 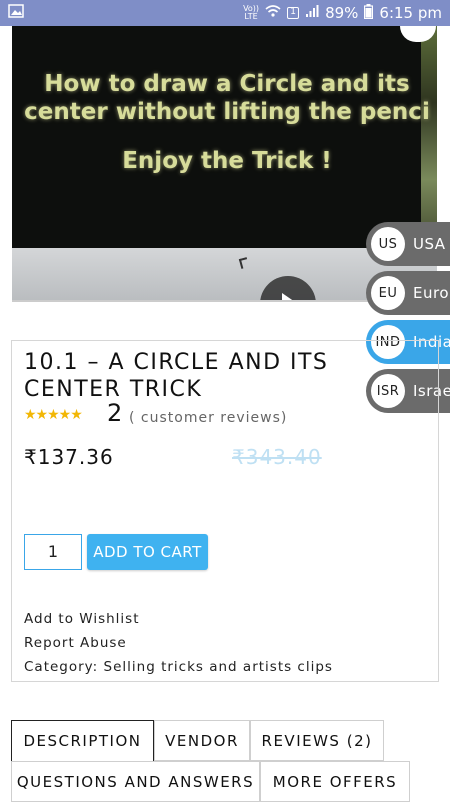 I want to click on video-subtitle: Enjoy the Trick !, so click(x=227, y=161).